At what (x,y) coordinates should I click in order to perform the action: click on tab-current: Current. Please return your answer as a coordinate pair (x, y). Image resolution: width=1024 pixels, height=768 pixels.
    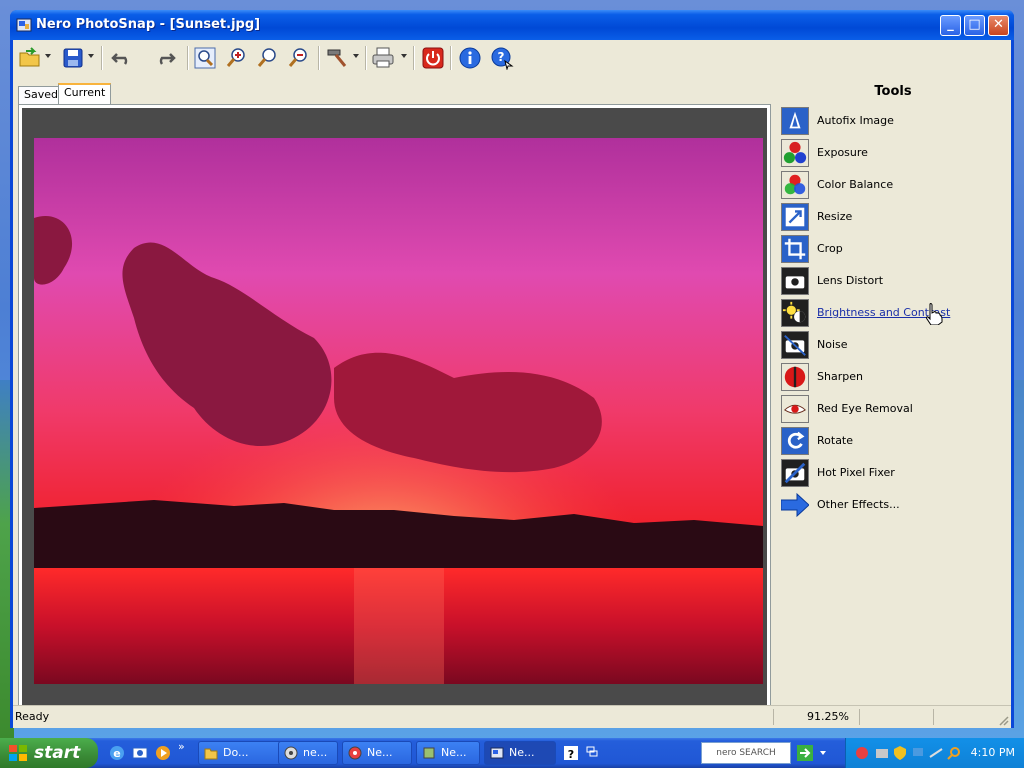
    Looking at the image, I should click on (85, 93).